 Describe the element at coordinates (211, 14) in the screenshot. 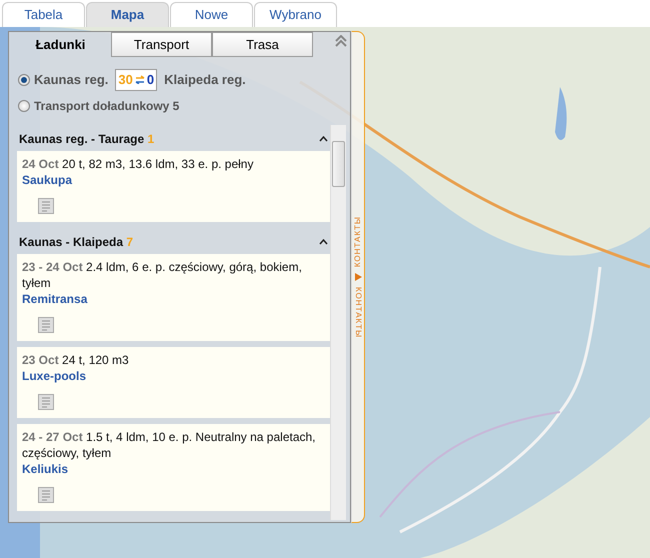

I see `tab: Nowe` at that location.